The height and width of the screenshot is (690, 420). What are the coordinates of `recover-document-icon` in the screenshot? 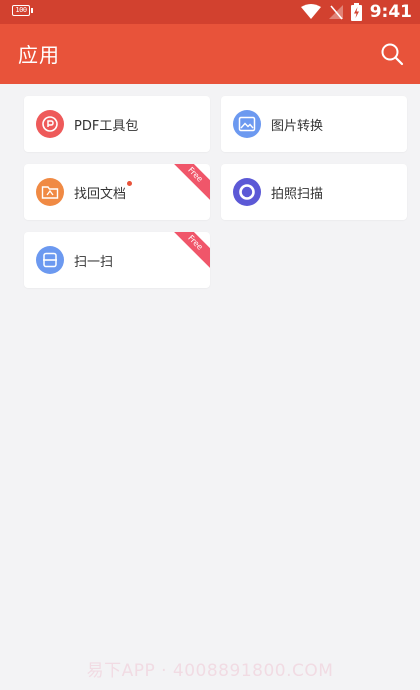 It's located at (50, 192).